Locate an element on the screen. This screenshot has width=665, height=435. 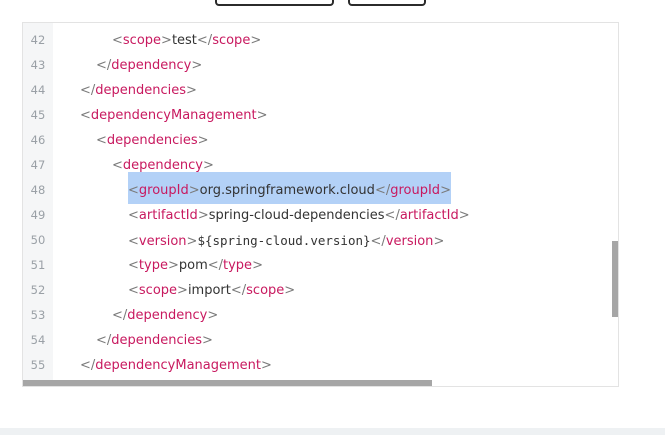
code-content: </dependencyManagement> is located at coordinates (176, 365).